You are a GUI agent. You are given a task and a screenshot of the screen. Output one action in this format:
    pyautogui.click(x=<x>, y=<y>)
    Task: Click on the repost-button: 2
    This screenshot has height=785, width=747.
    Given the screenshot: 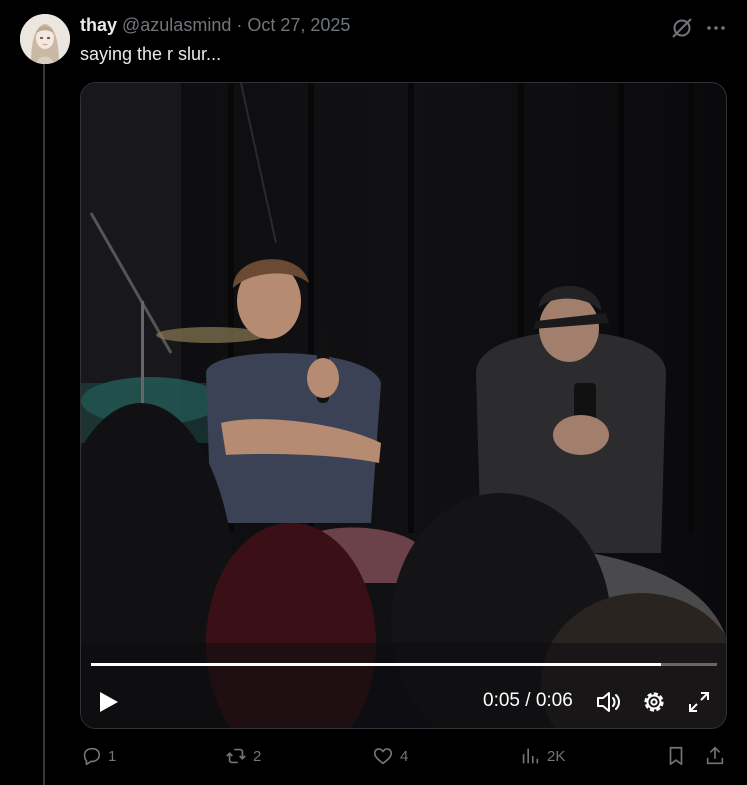 What is the action you would take?
    pyautogui.click(x=243, y=756)
    